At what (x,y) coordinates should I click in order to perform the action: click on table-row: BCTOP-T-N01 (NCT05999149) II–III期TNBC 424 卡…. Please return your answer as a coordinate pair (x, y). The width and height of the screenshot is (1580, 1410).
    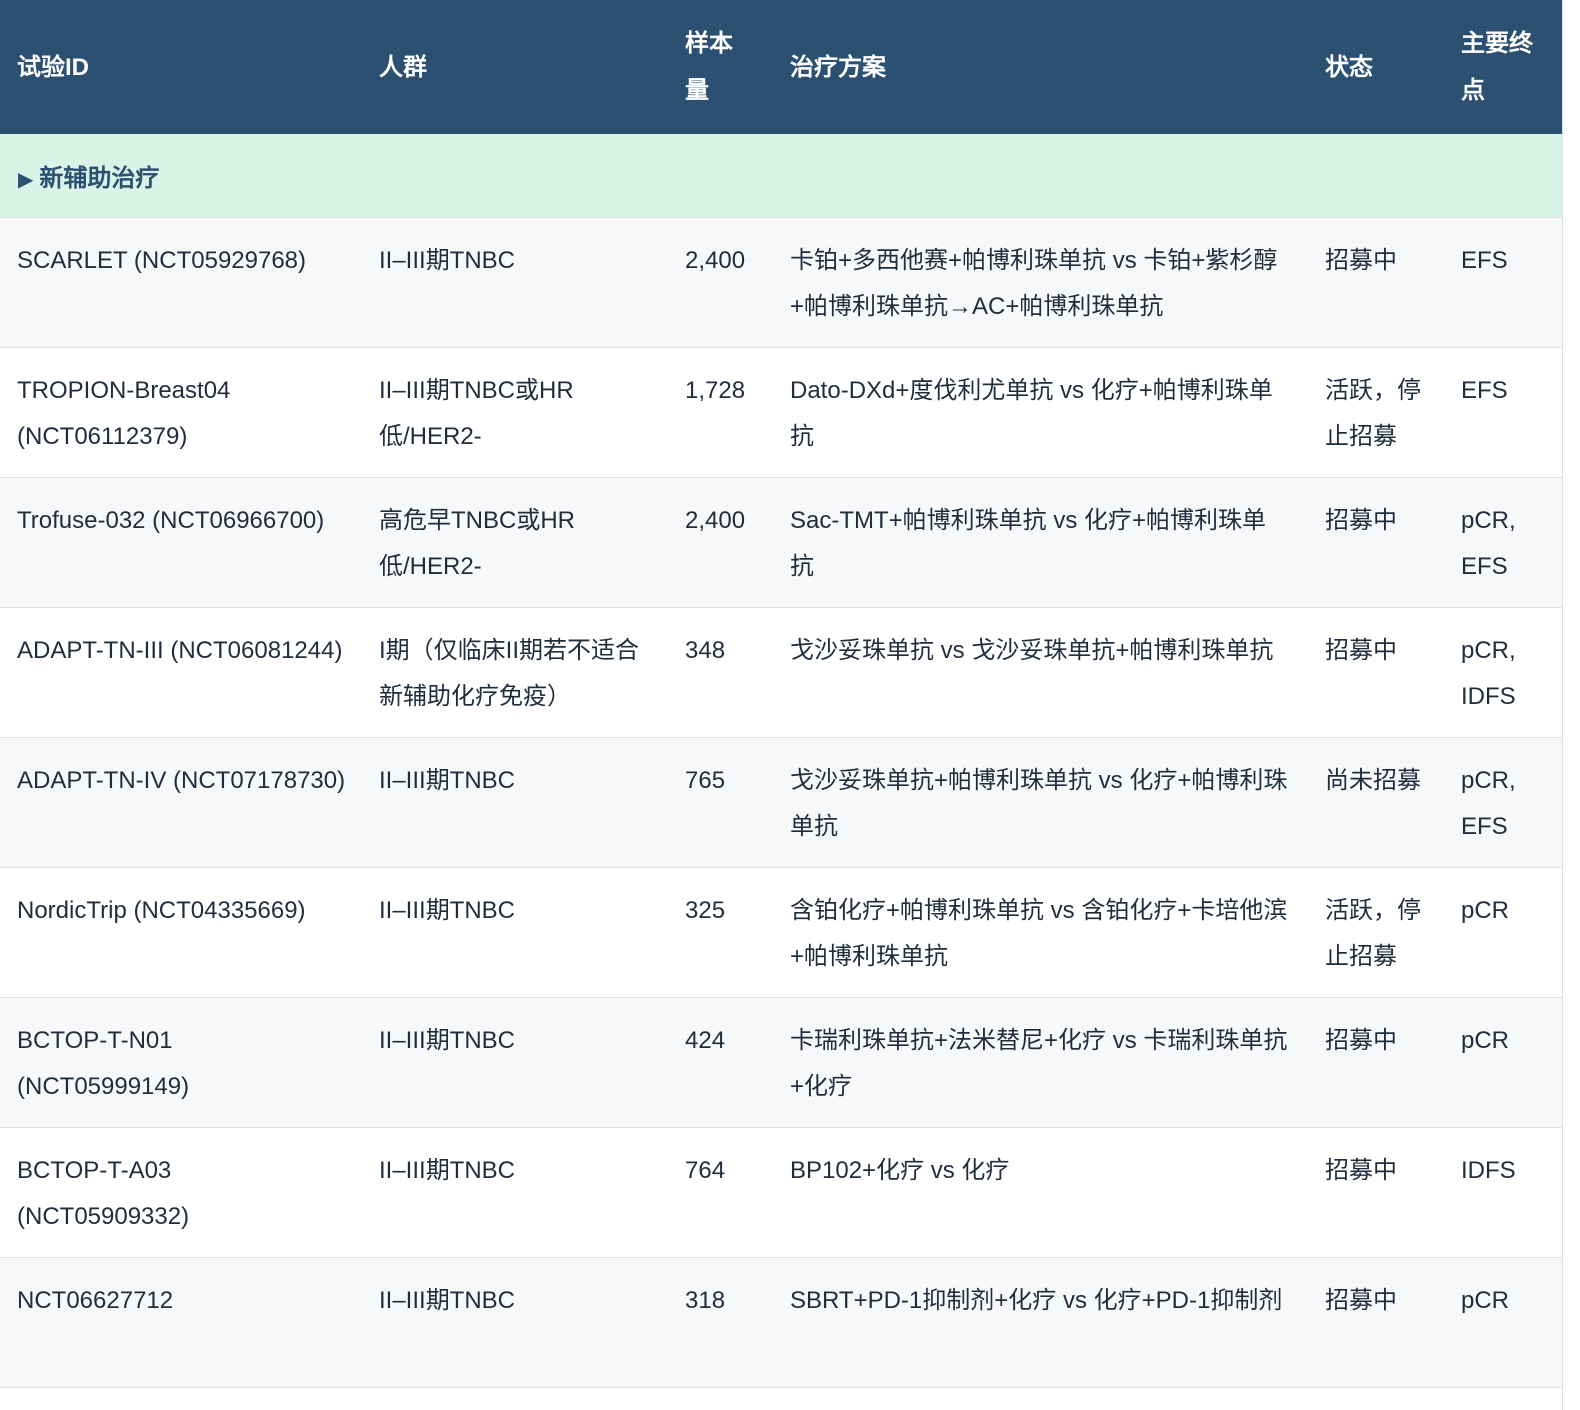
    Looking at the image, I should click on (781, 1062).